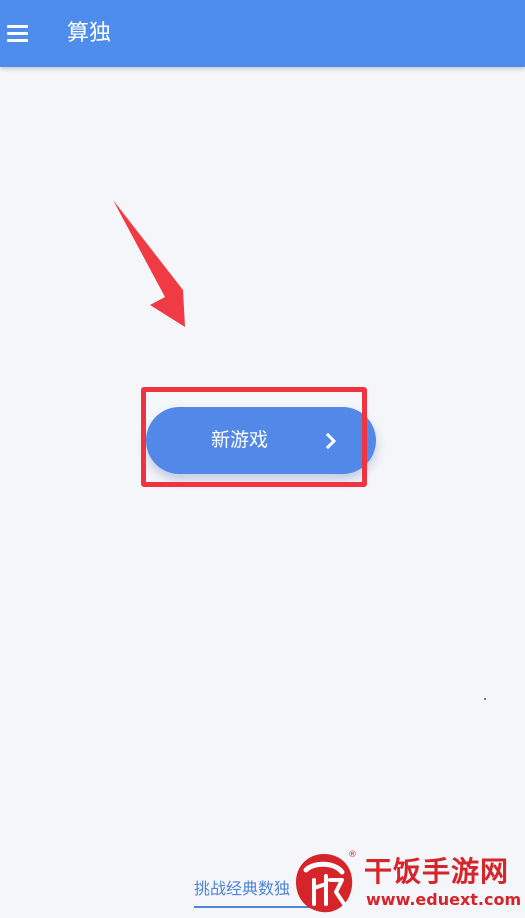 The width and height of the screenshot is (525, 918). I want to click on app-title: 算独, so click(89, 33).